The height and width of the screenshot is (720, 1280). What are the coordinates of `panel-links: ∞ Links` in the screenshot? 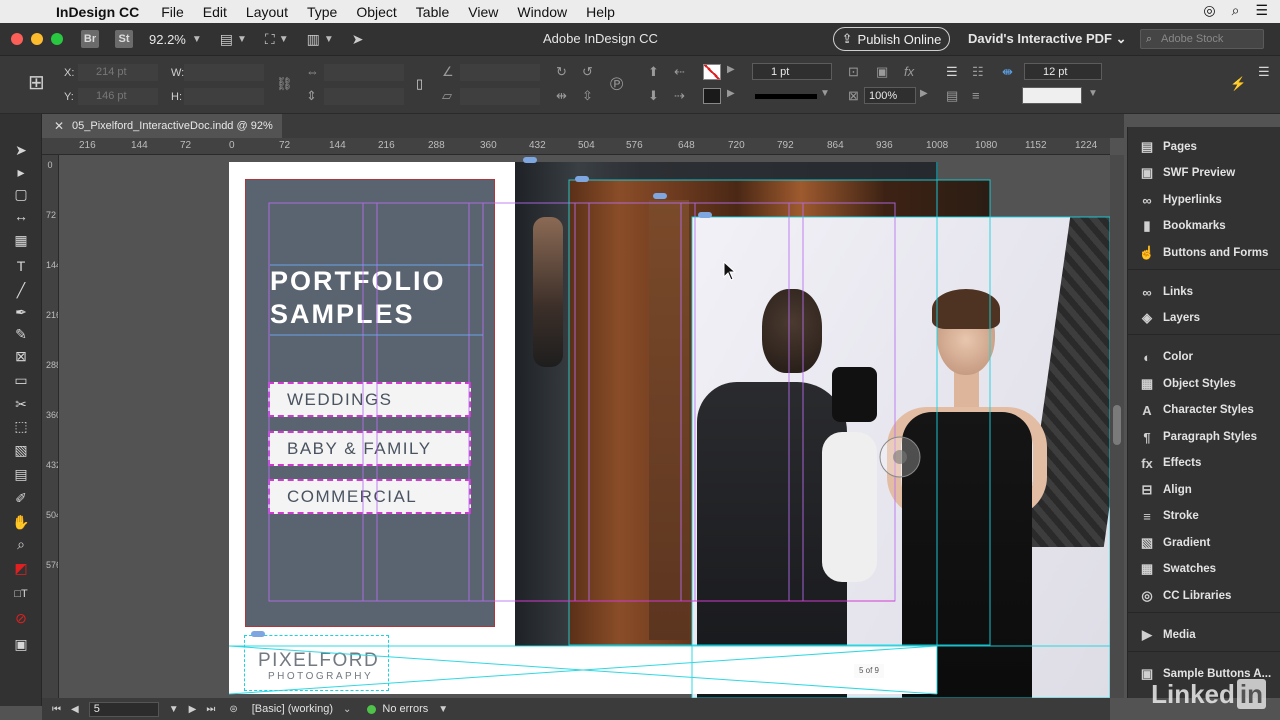 It's located at (1204, 292).